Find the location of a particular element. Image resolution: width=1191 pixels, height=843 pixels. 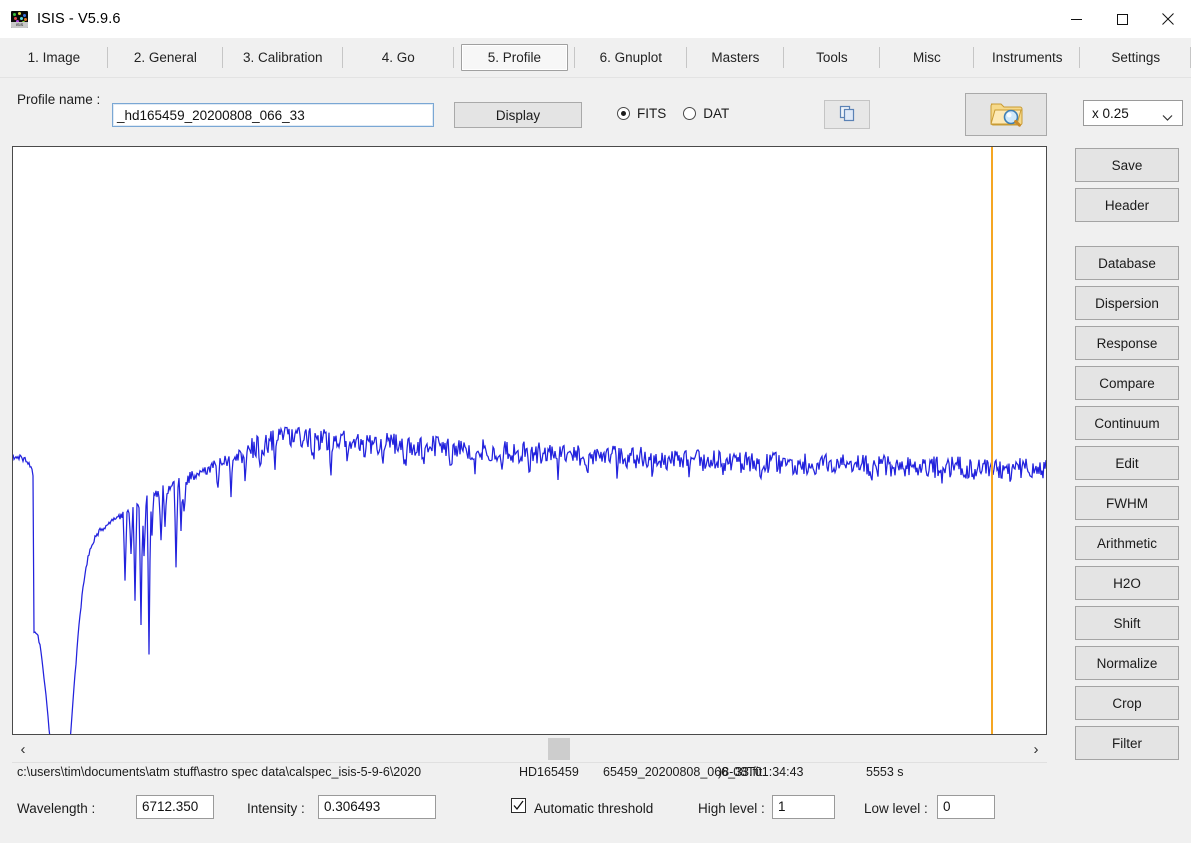

maximize-button is located at coordinates (1122, 19).